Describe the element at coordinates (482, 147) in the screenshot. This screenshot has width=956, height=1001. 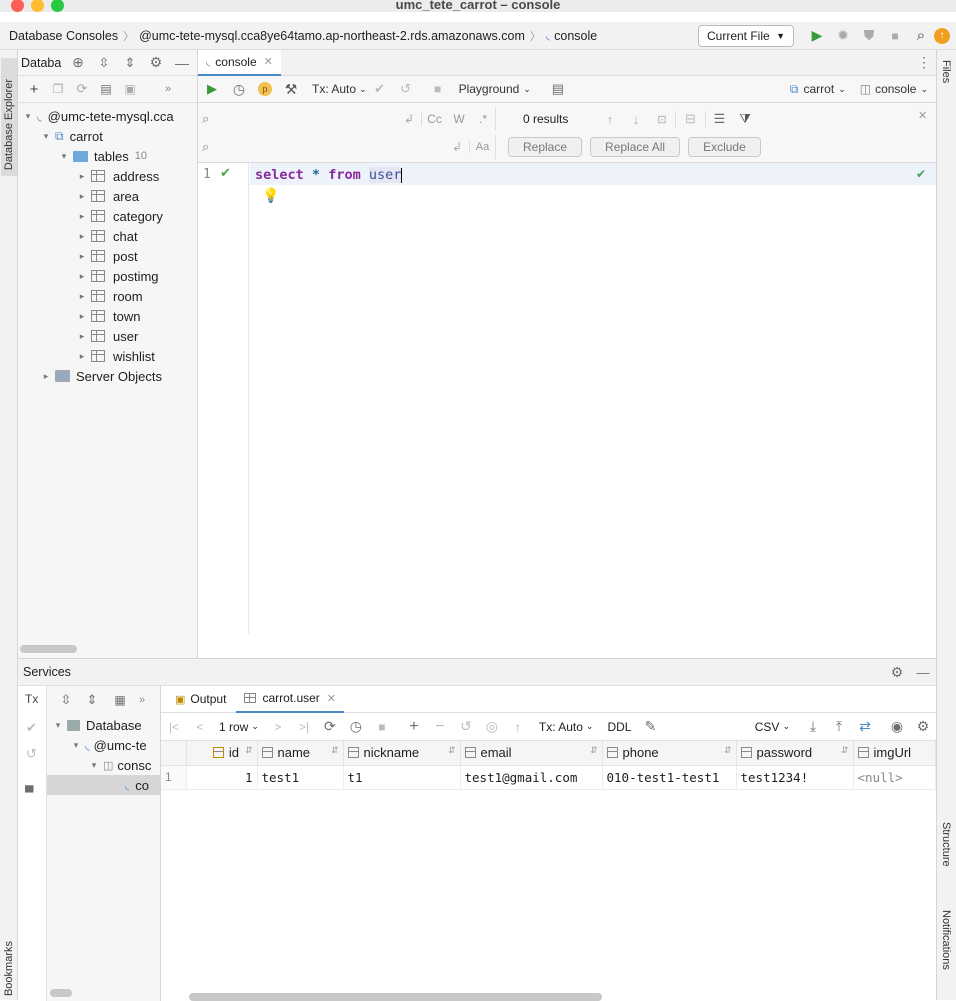
I see `preserve-case-icon: Aa` at that location.